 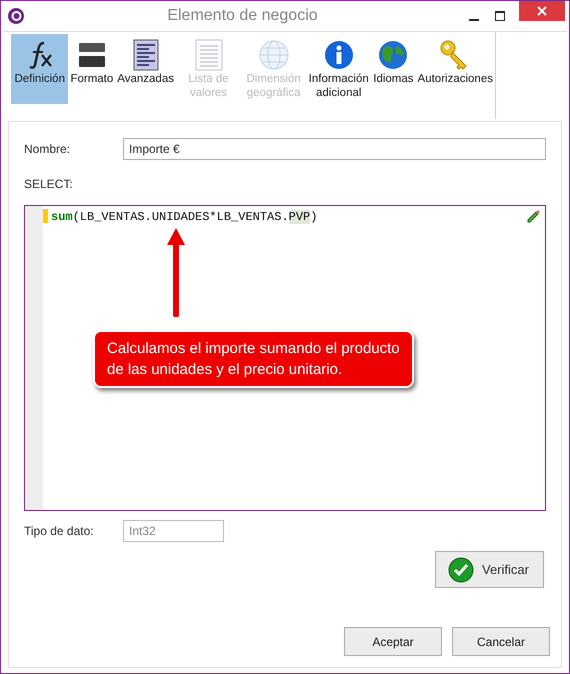 What do you see at coordinates (474, 20) in the screenshot?
I see `minimize-icon` at bounding box center [474, 20].